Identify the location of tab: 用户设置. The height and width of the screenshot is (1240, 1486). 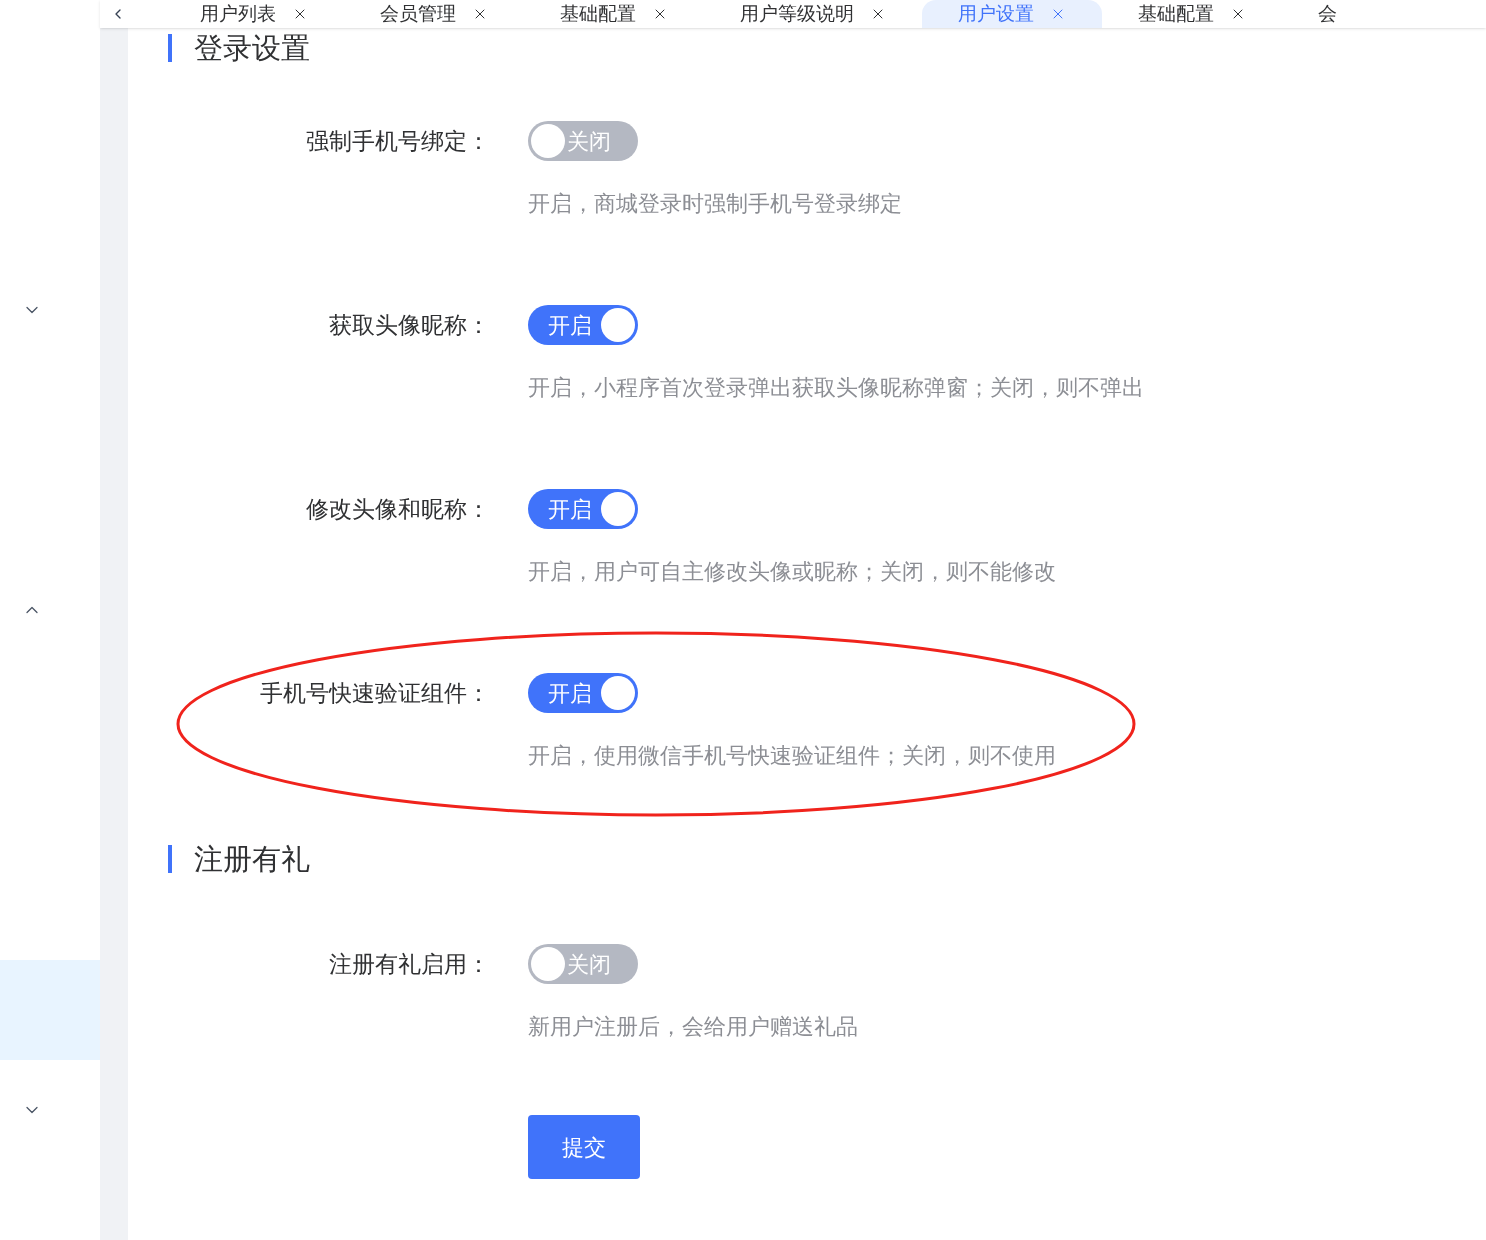
(1012, 14).